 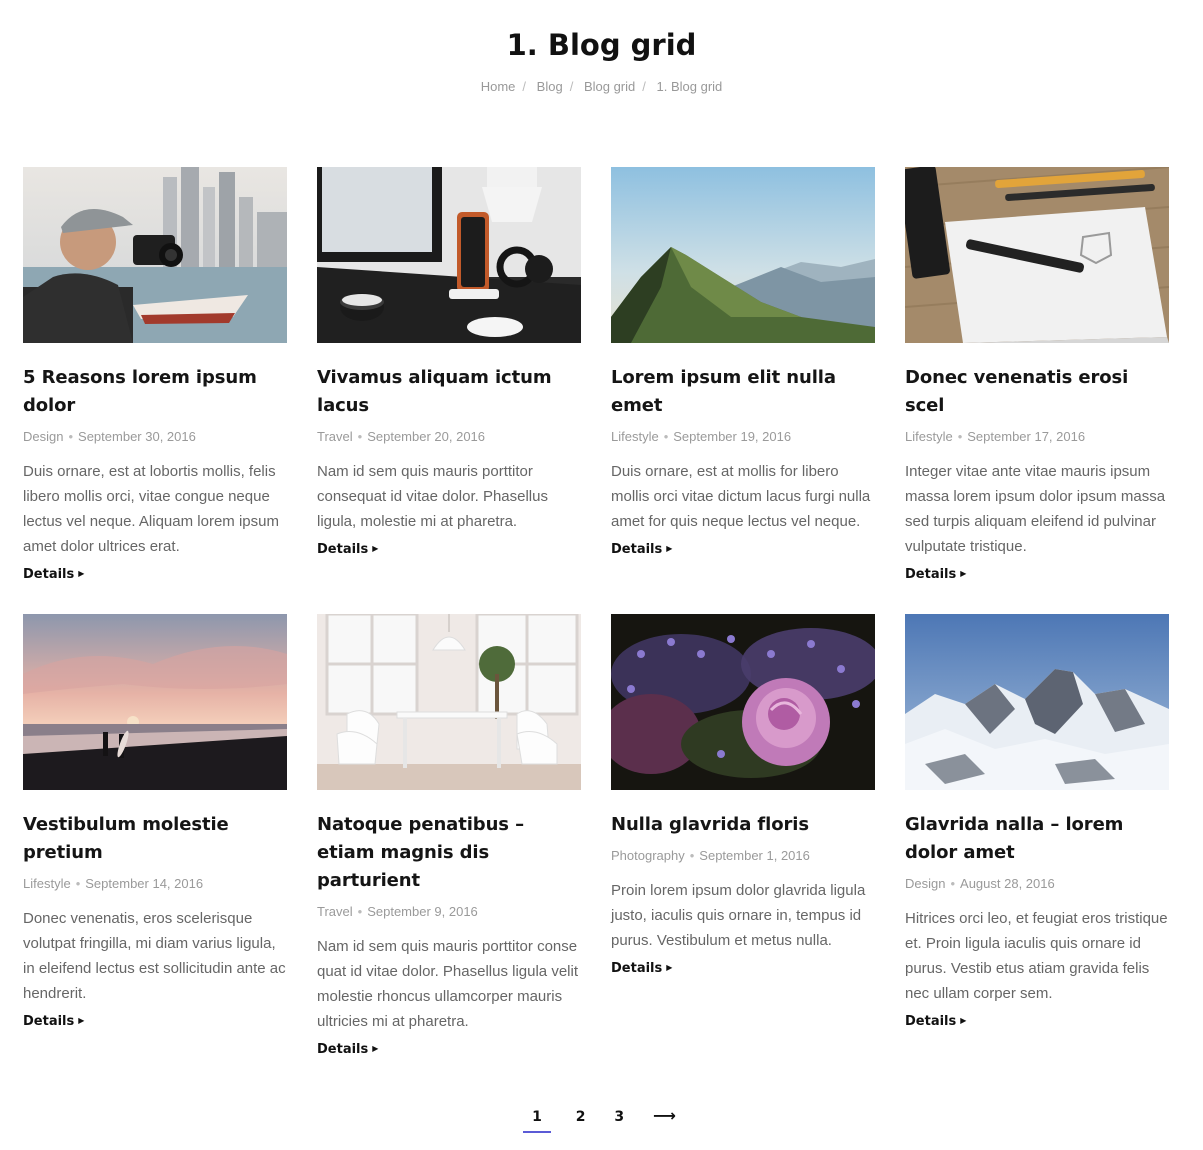 I want to click on pagination: 1 2 3 ⟶, so click(x=601, y=1118).